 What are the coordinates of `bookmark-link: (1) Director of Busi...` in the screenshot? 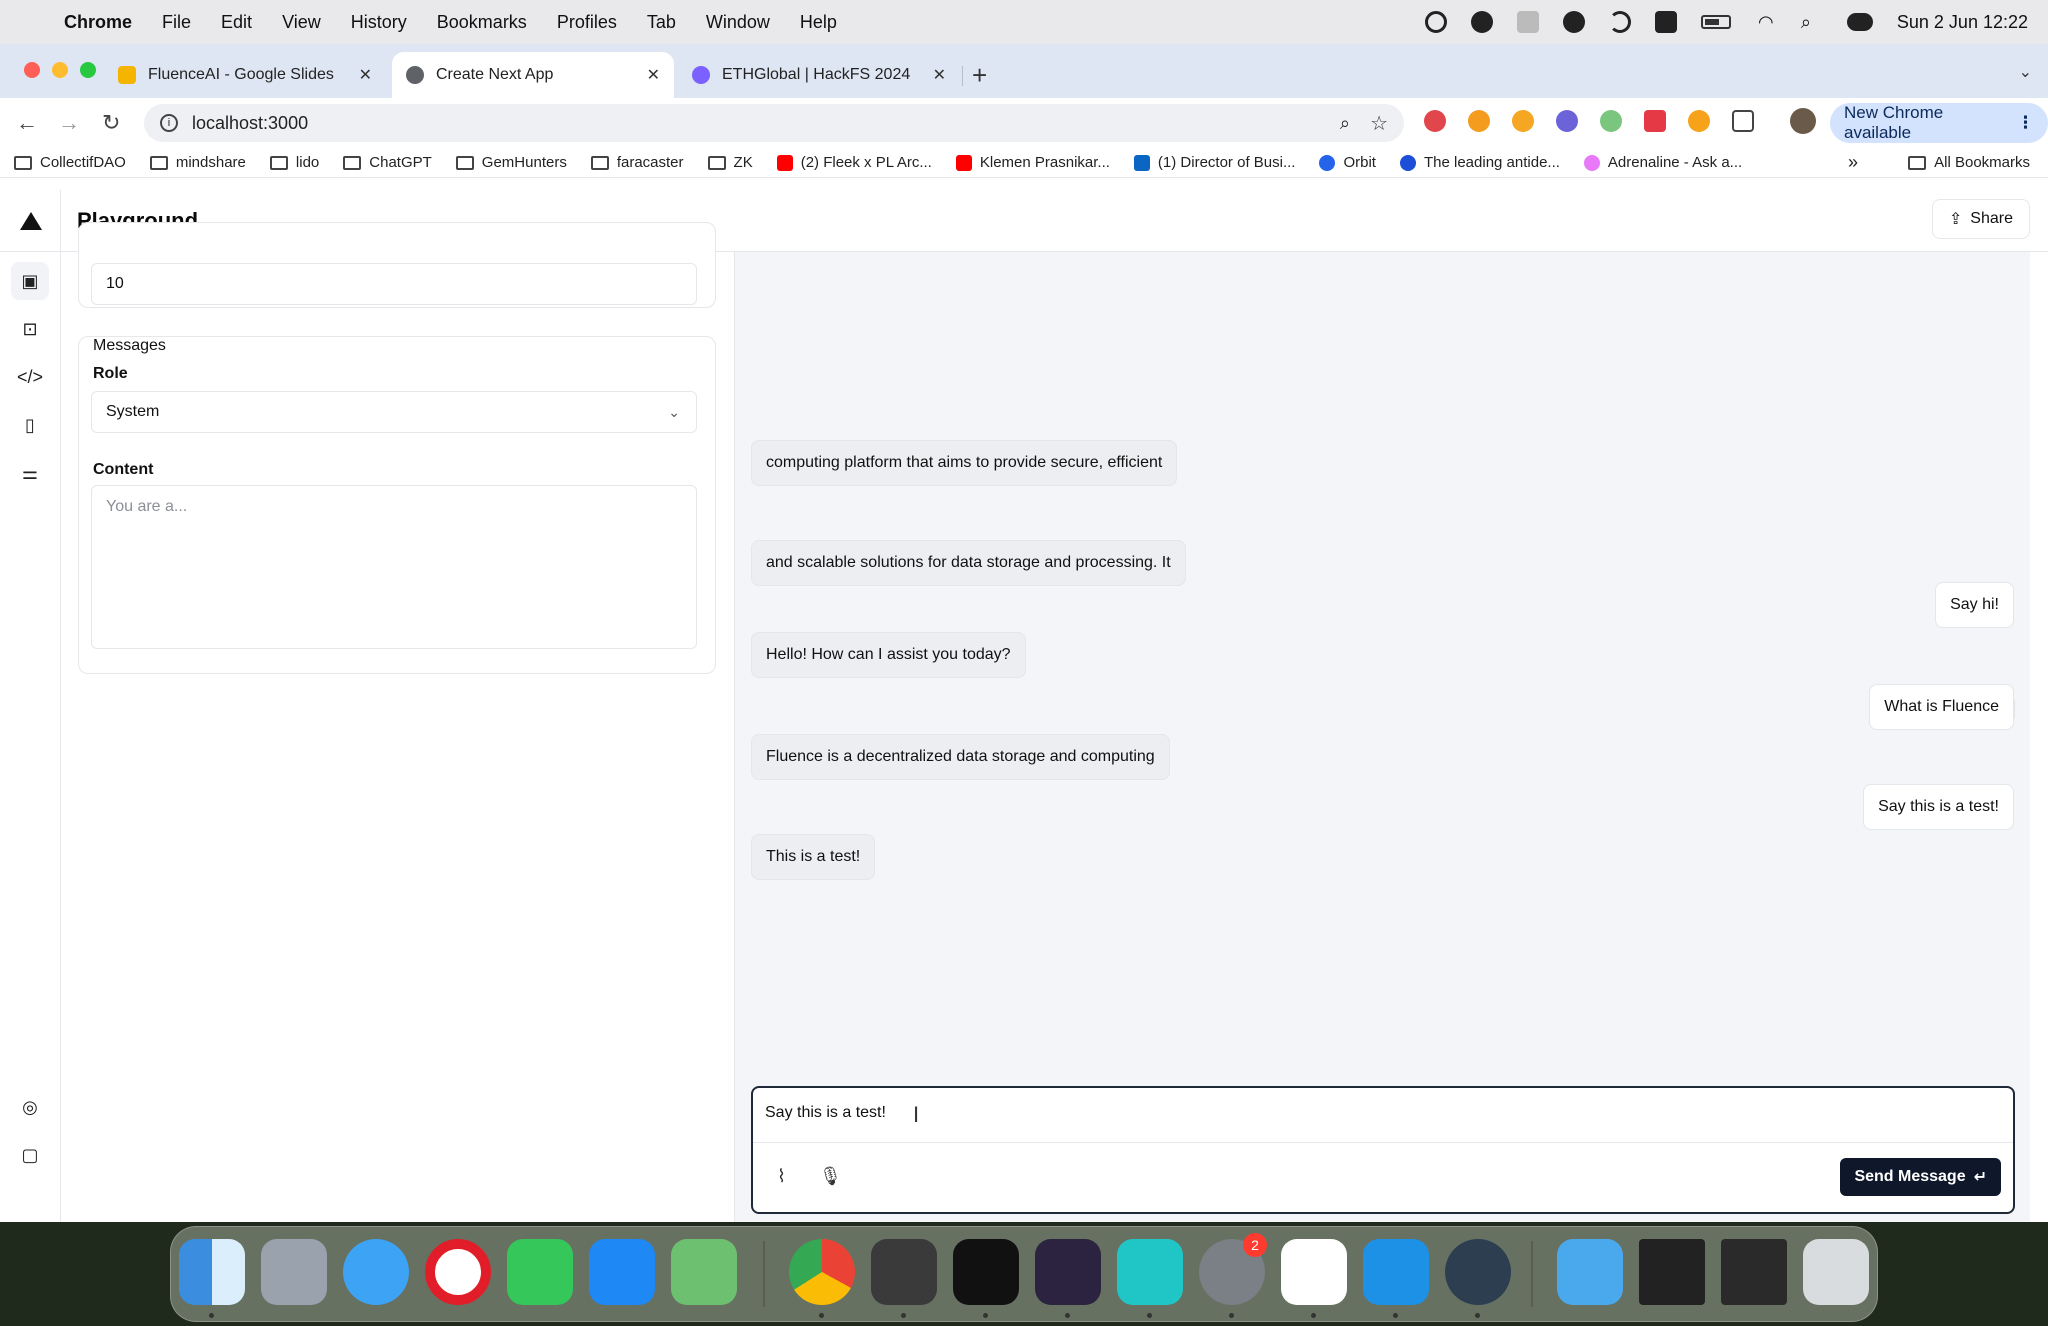 It's located at (1214, 162).